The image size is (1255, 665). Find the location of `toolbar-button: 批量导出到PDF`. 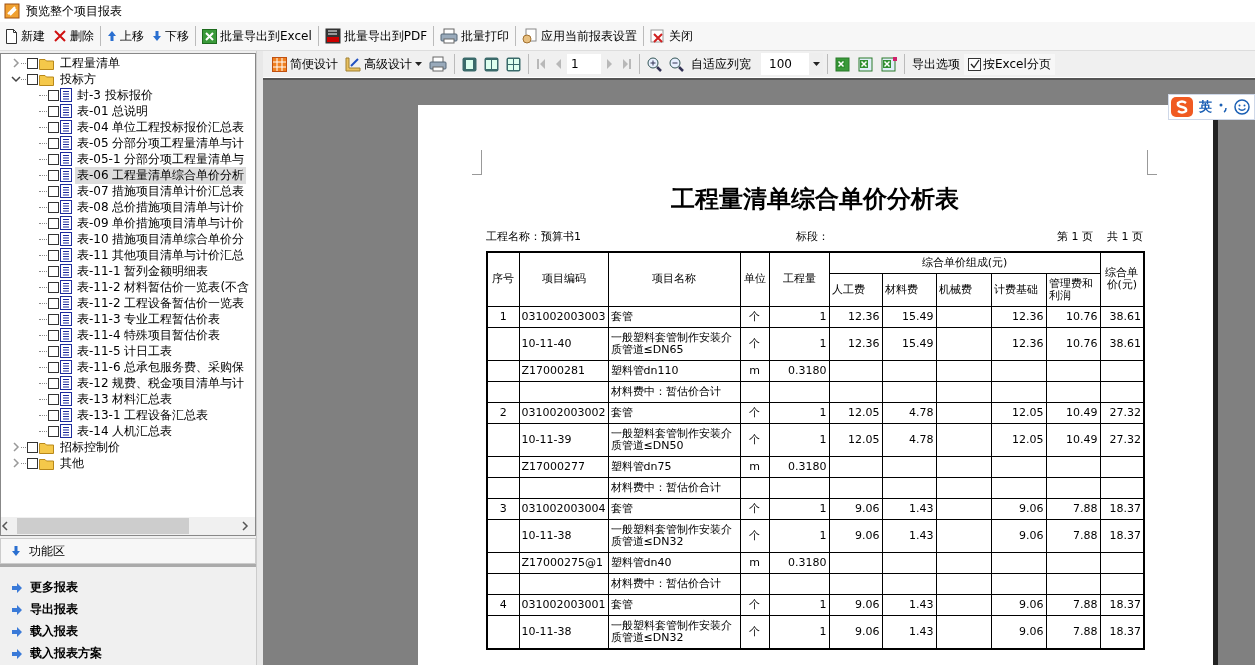

toolbar-button: 批量导出到PDF is located at coordinates (376, 36).